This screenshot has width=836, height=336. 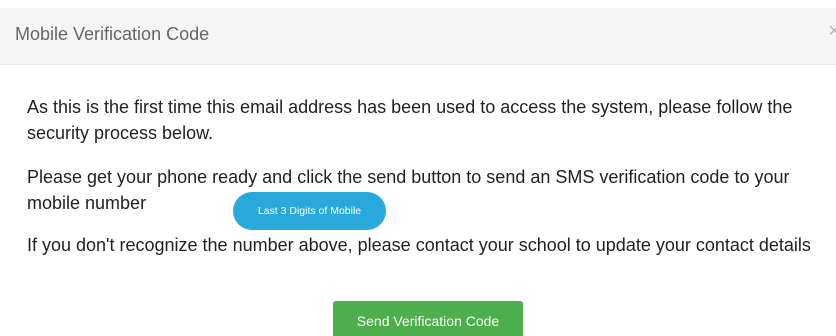 What do you see at coordinates (832, 31) in the screenshot?
I see `close-icon: ×` at bounding box center [832, 31].